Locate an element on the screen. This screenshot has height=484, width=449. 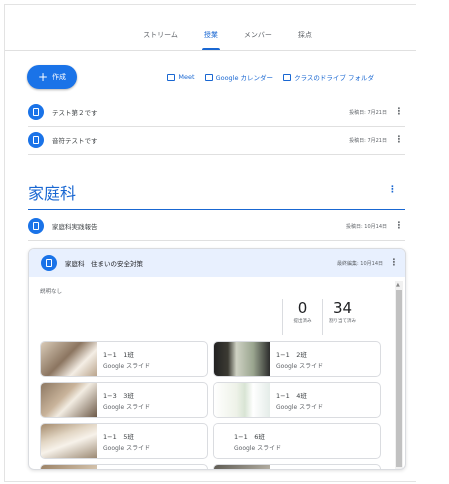
tab-stream: ストリーム is located at coordinates (160, 40).